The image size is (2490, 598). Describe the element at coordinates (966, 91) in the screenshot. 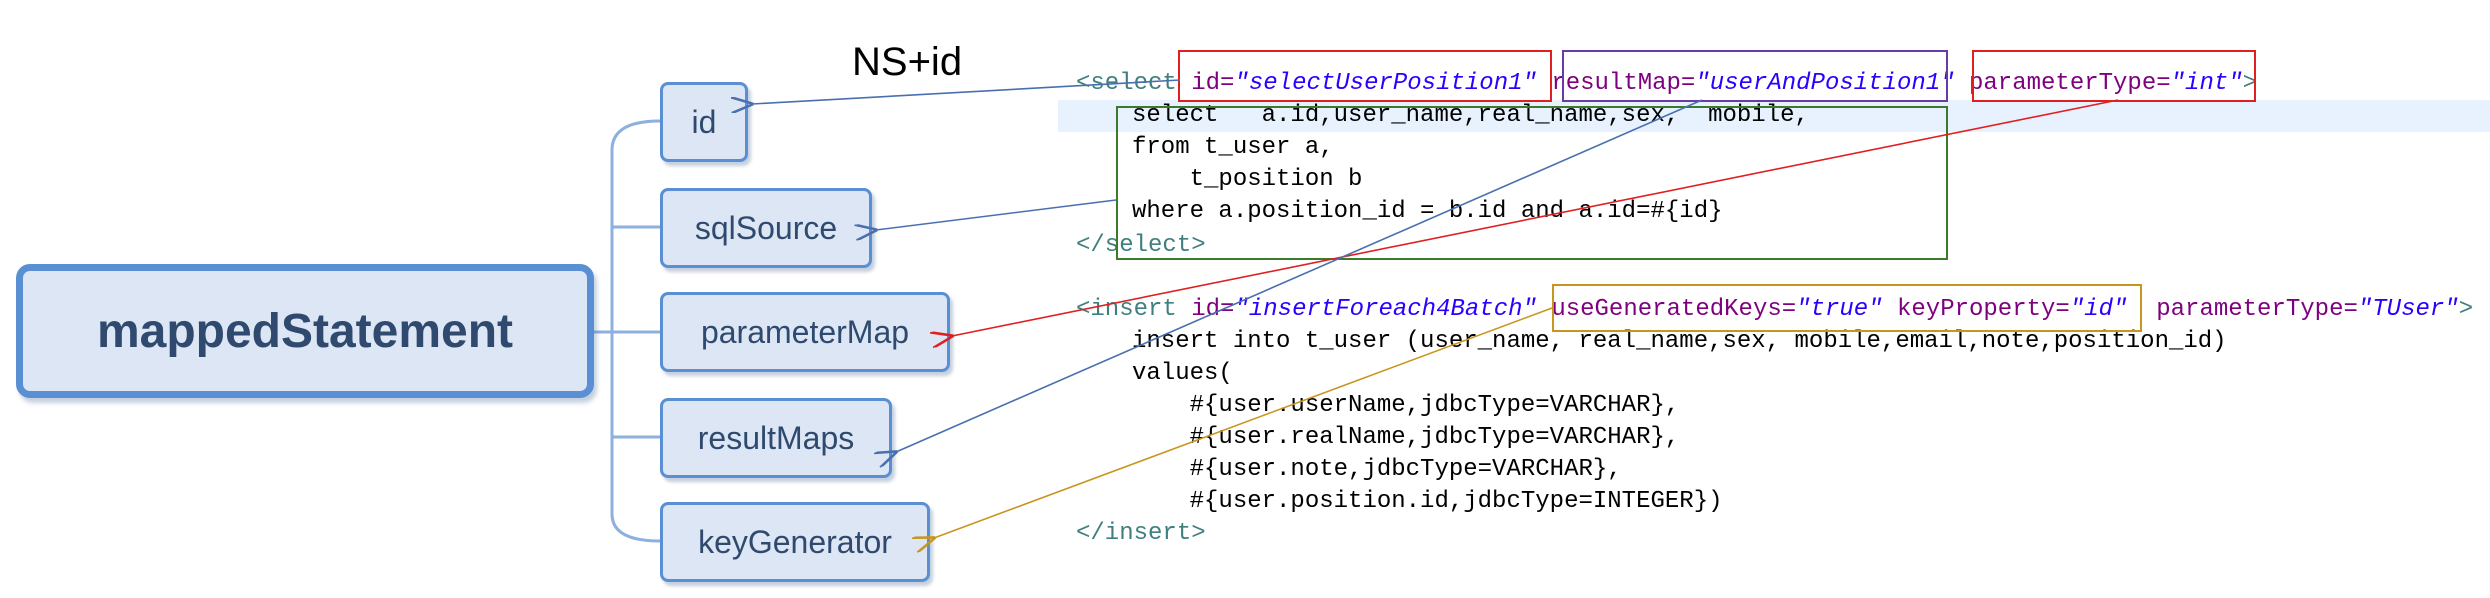

I see `arrow-id` at that location.